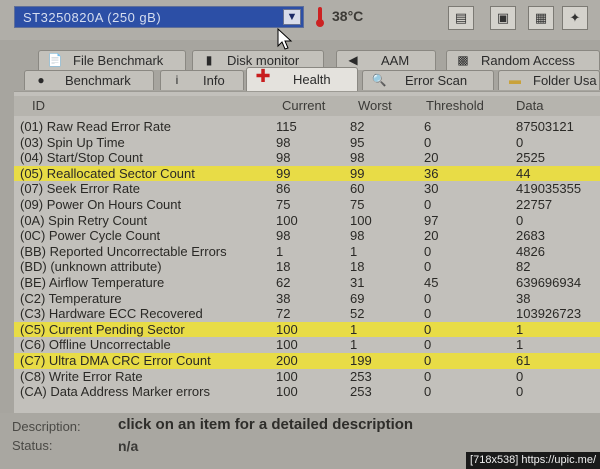 This screenshot has height=469, width=600. I want to click on tab-label: Random Access, so click(528, 60).